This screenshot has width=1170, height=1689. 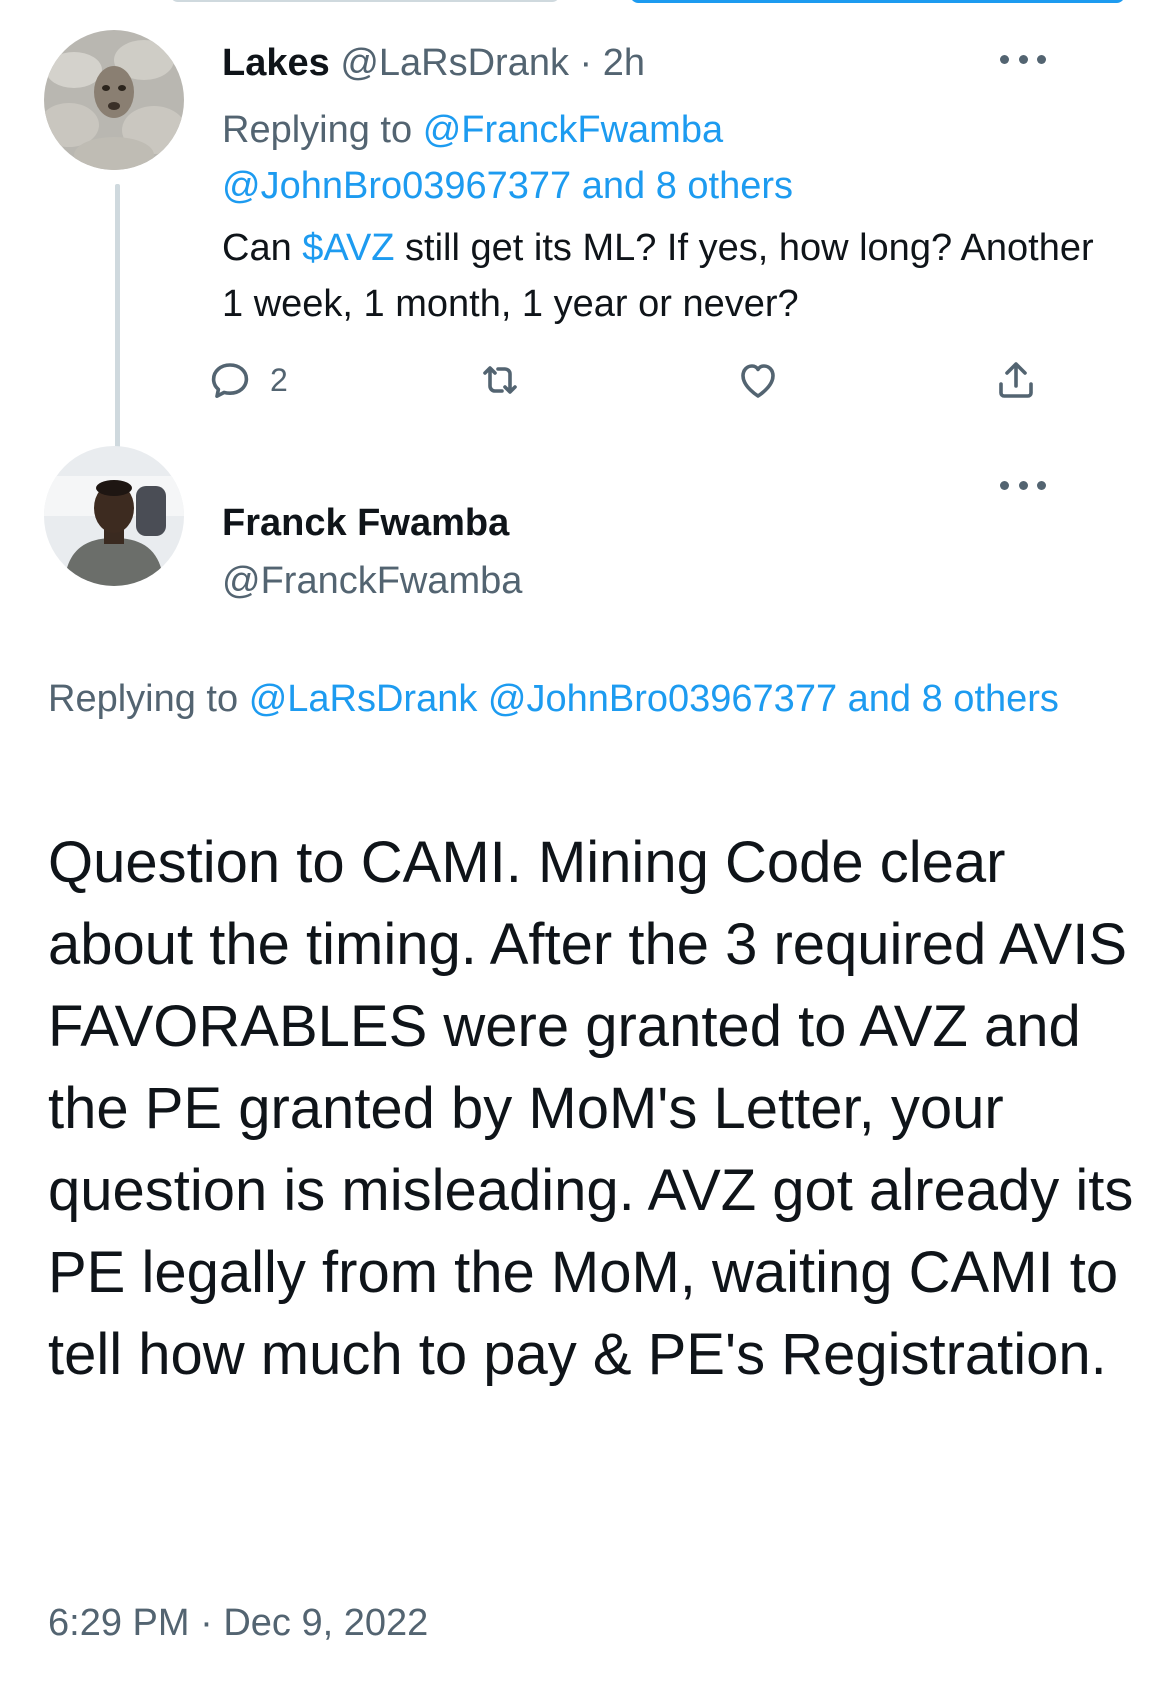 What do you see at coordinates (348, 248) in the screenshot?
I see `cashtag-link: $AVZ` at bounding box center [348, 248].